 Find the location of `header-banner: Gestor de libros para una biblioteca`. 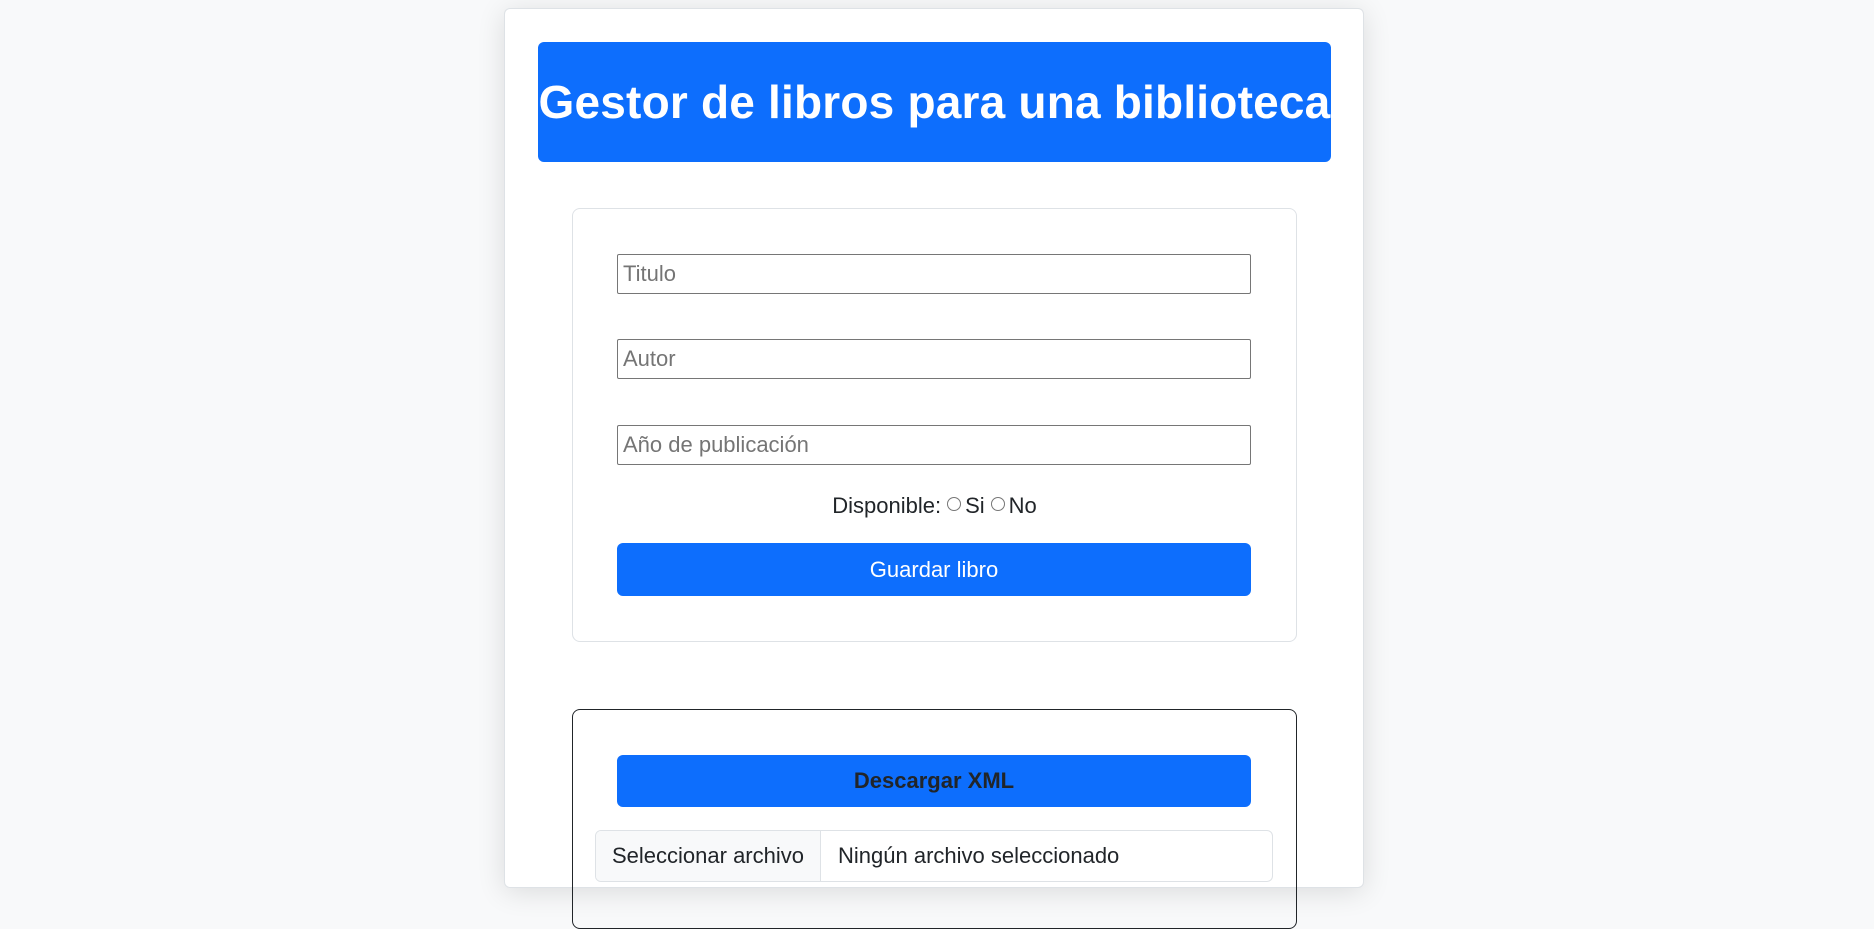

header-banner: Gestor de libros para una biblioteca is located at coordinates (934, 102).